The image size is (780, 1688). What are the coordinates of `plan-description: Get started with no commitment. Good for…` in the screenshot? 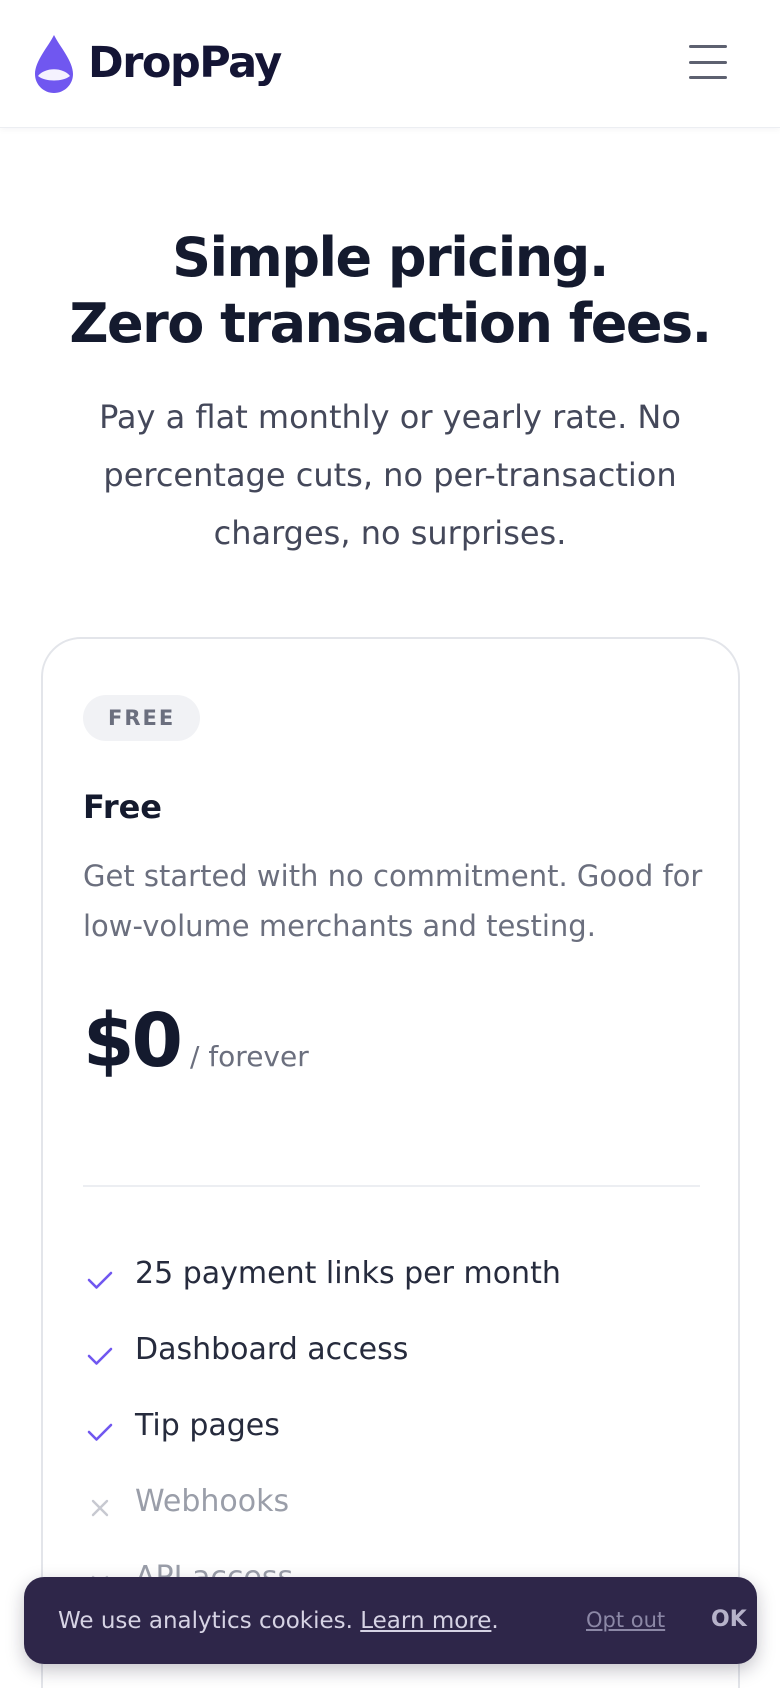 It's located at (393, 901).